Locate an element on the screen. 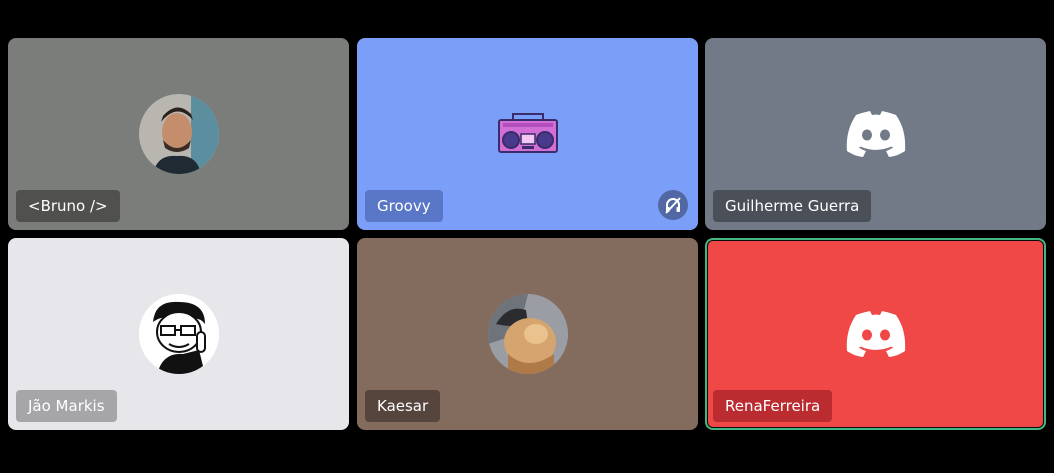  participant-tile-bruno: <Bruno /> is located at coordinates (178, 134).